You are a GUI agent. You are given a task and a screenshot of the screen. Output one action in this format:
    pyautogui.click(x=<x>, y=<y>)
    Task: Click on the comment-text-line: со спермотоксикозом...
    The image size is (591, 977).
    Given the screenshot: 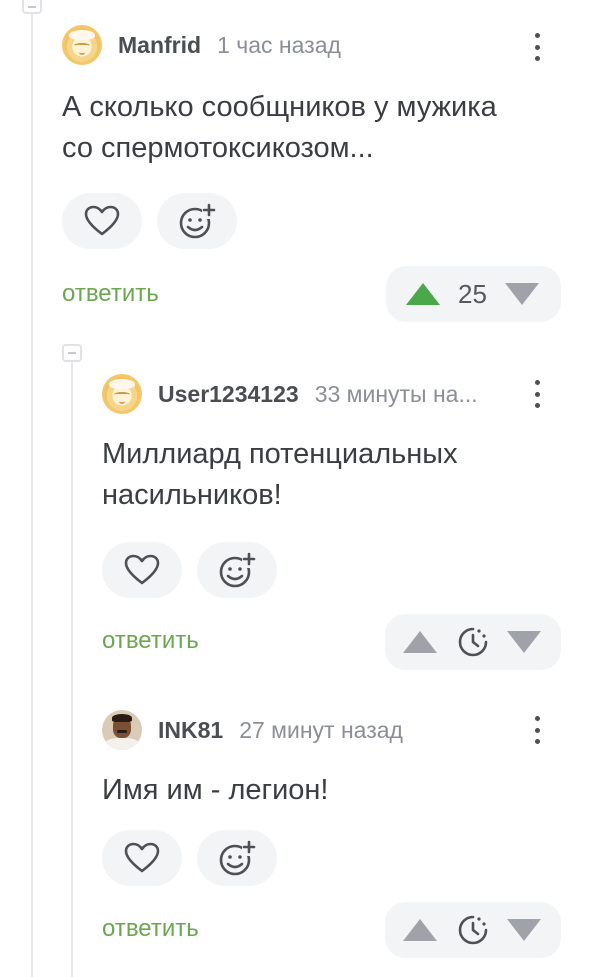 What is the action you would take?
    pyautogui.click(x=218, y=148)
    